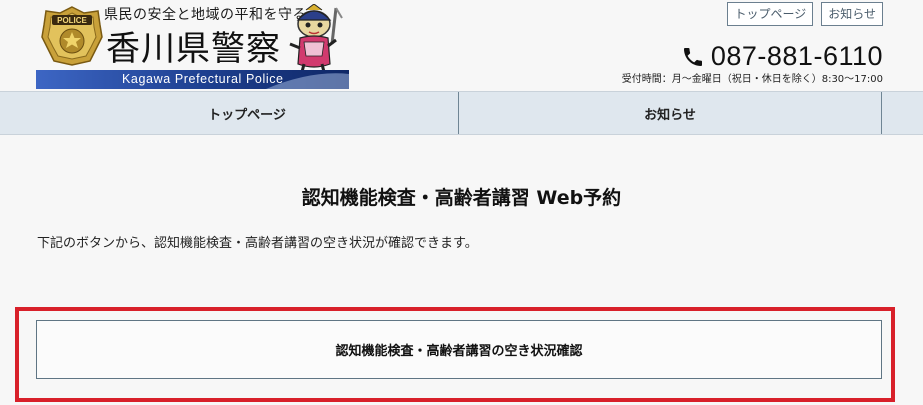 The height and width of the screenshot is (405, 923). What do you see at coordinates (459, 349) in the screenshot?
I see `availability-check-button: 認知機能検査・高齢者講習の空き状況確認` at bounding box center [459, 349].